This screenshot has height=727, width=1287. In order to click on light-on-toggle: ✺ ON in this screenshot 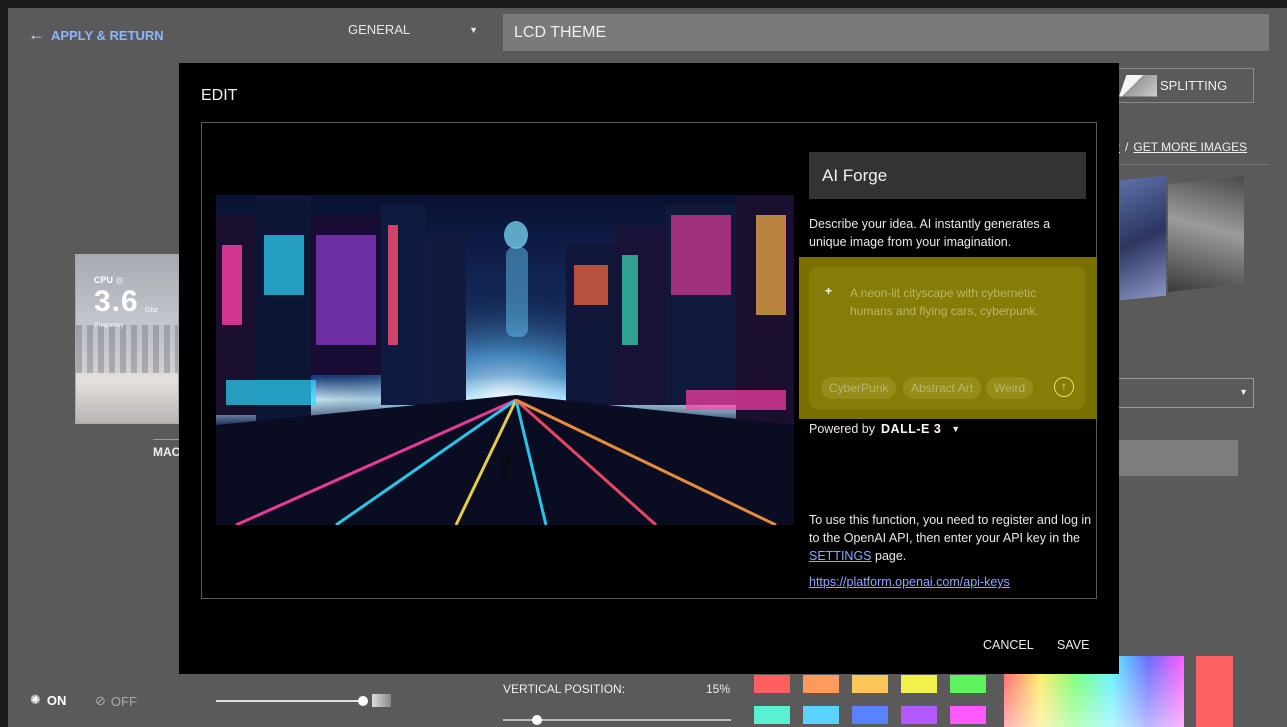, I will do `click(48, 700)`.